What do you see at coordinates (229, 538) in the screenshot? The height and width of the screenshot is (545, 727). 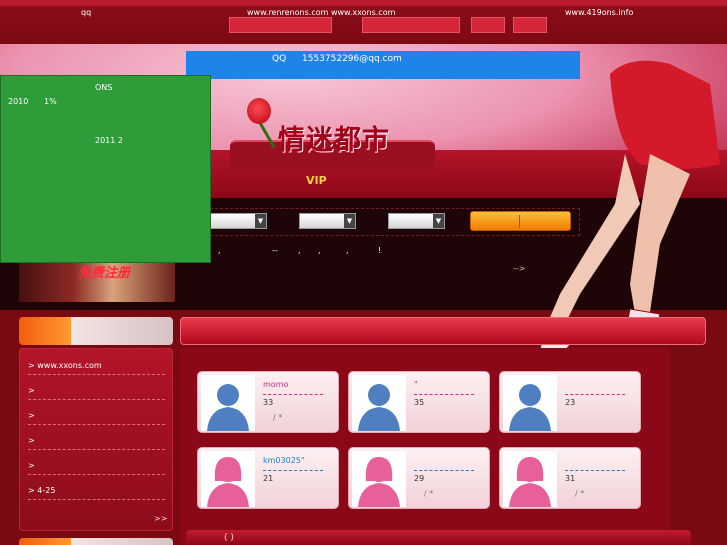 I see `bottom-section-label: ( )` at bounding box center [229, 538].